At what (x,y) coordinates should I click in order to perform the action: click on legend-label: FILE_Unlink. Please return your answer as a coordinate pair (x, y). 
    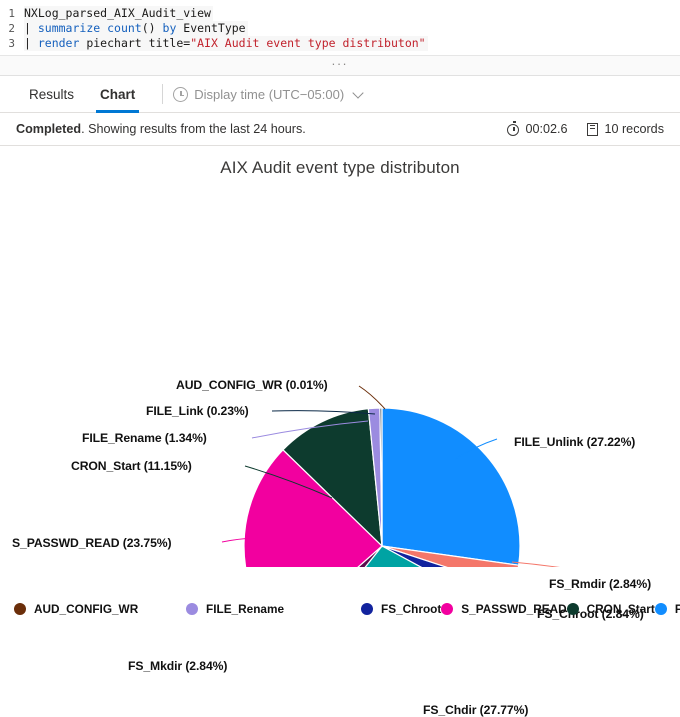
    Looking at the image, I should click on (677, 609).